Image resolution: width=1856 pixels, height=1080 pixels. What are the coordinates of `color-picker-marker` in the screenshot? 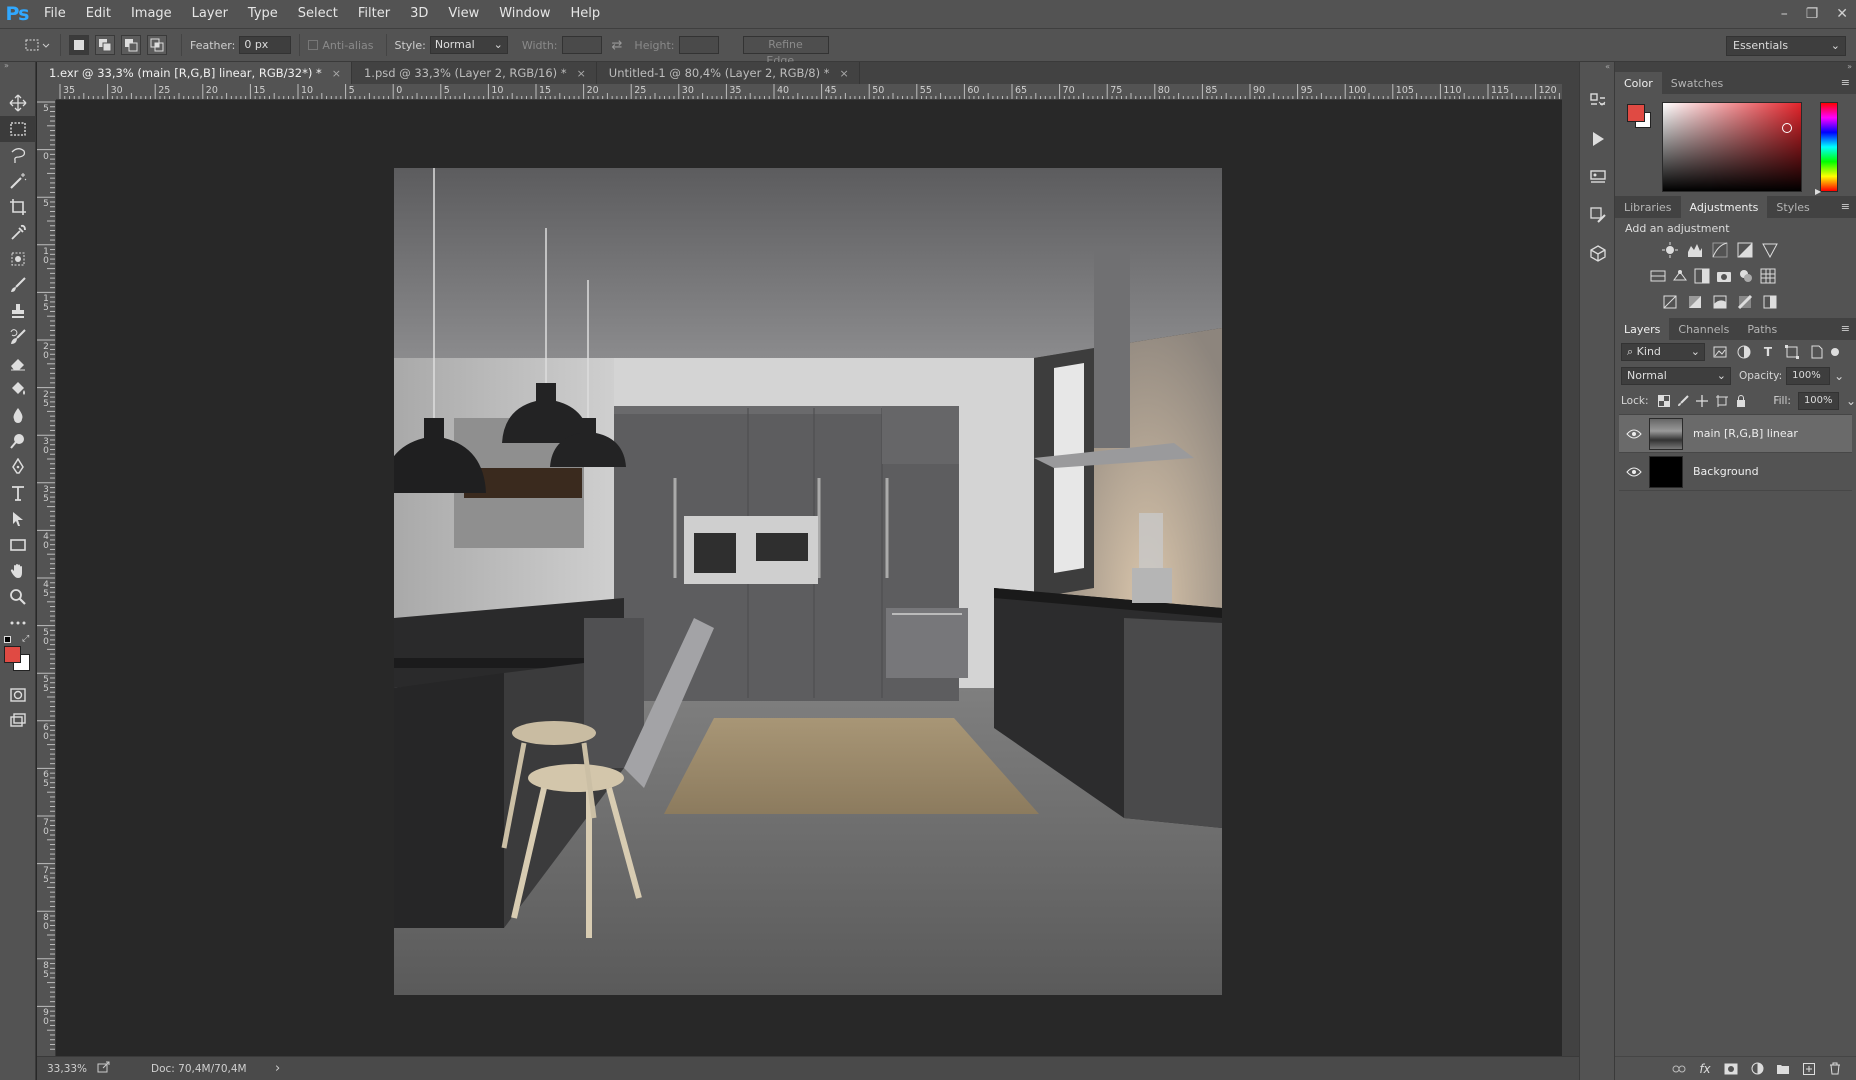 It's located at (1787, 128).